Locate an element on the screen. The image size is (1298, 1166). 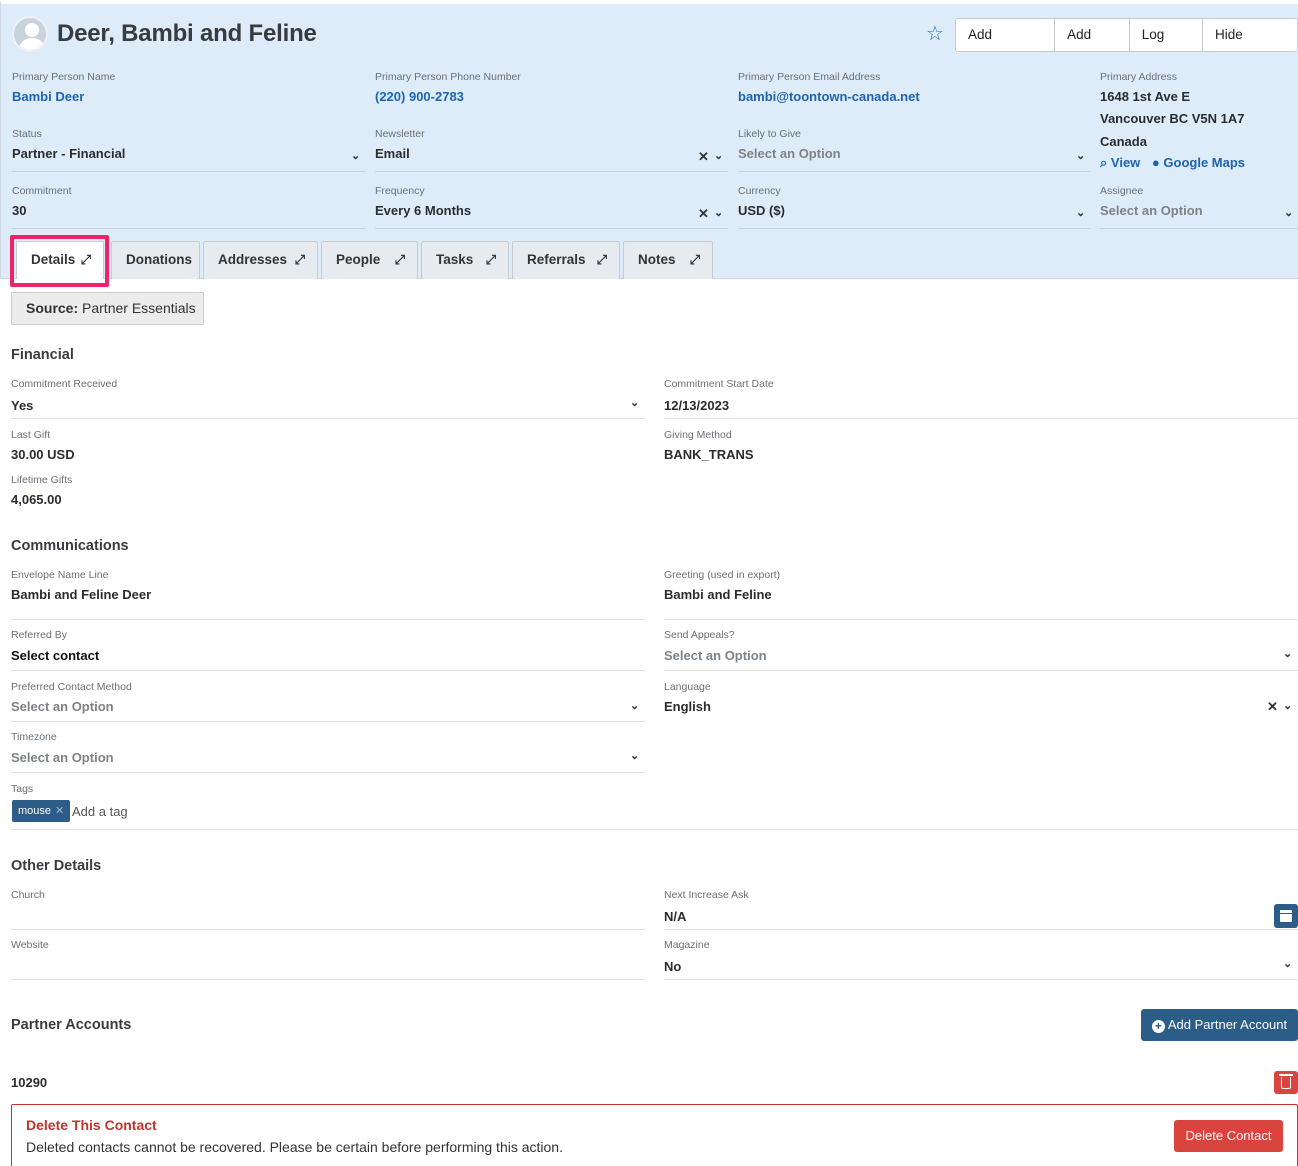
field-label: Newsletter is located at coordinates (400, 134).